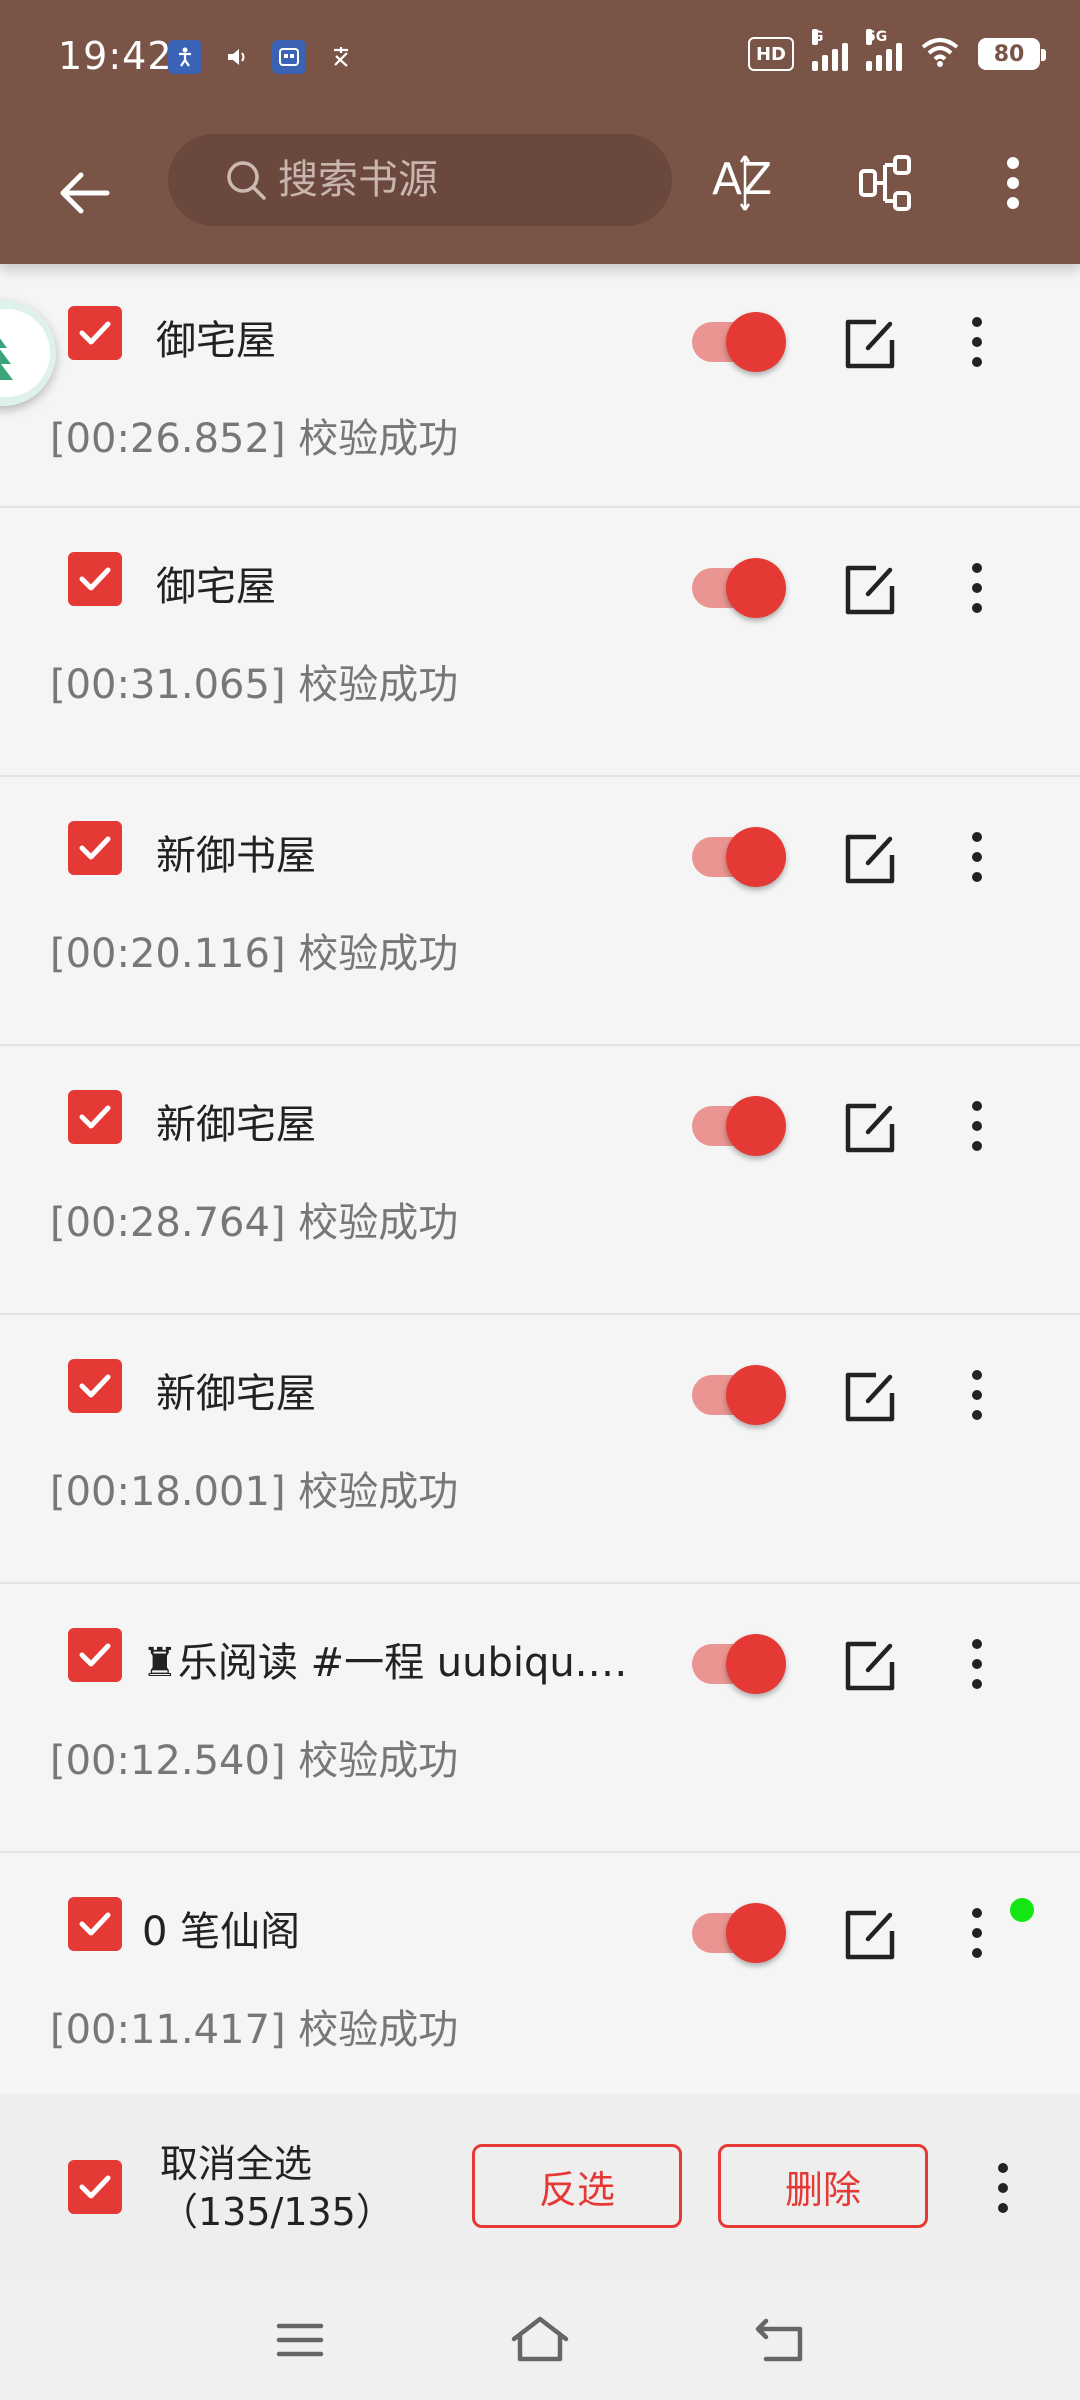  I want to click on back-nav-button, so click(780, 2340).